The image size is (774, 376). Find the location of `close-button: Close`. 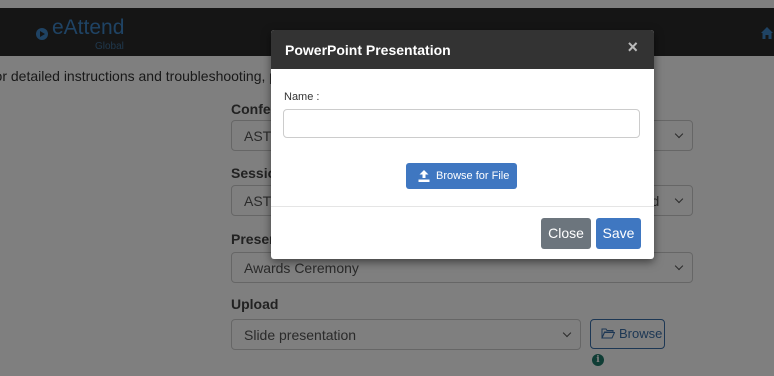

close-button: Close is located at coordinates (566, 233).